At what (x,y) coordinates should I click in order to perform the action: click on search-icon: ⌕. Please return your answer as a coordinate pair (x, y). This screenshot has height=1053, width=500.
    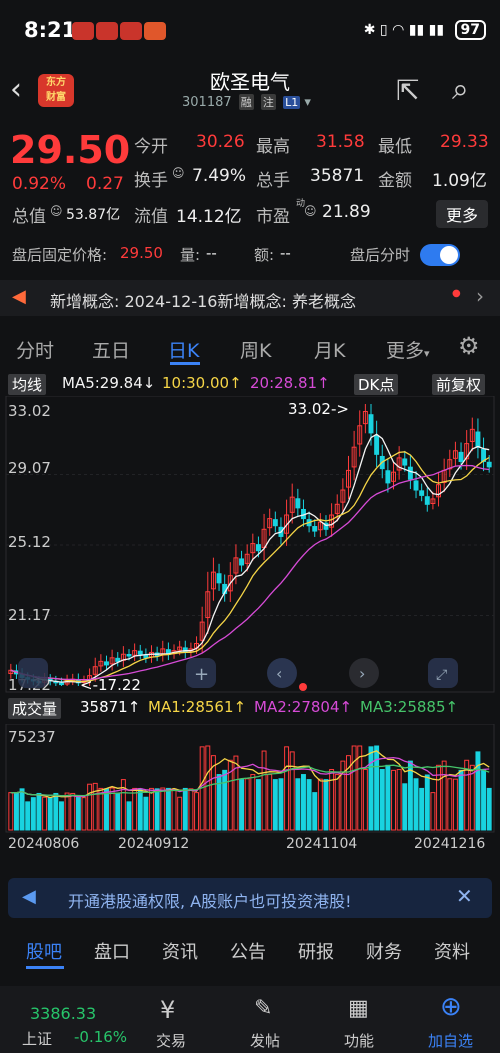
    Looking at the image, I should click on (460, 89).